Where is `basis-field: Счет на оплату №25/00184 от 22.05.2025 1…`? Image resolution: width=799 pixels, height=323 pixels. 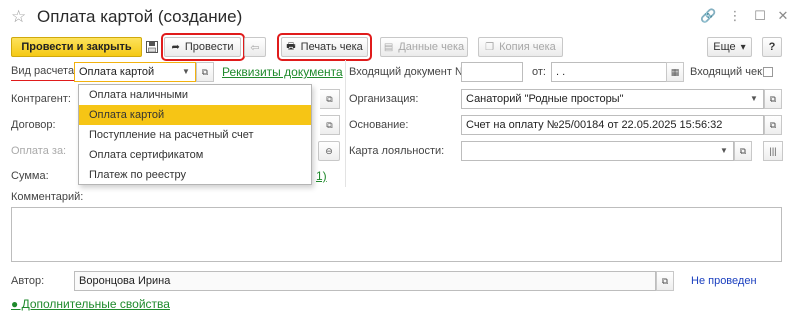 basis-field: Счет на оплату №25/00184 от 22.05.2025 1… is located at coordinates (612, 125).